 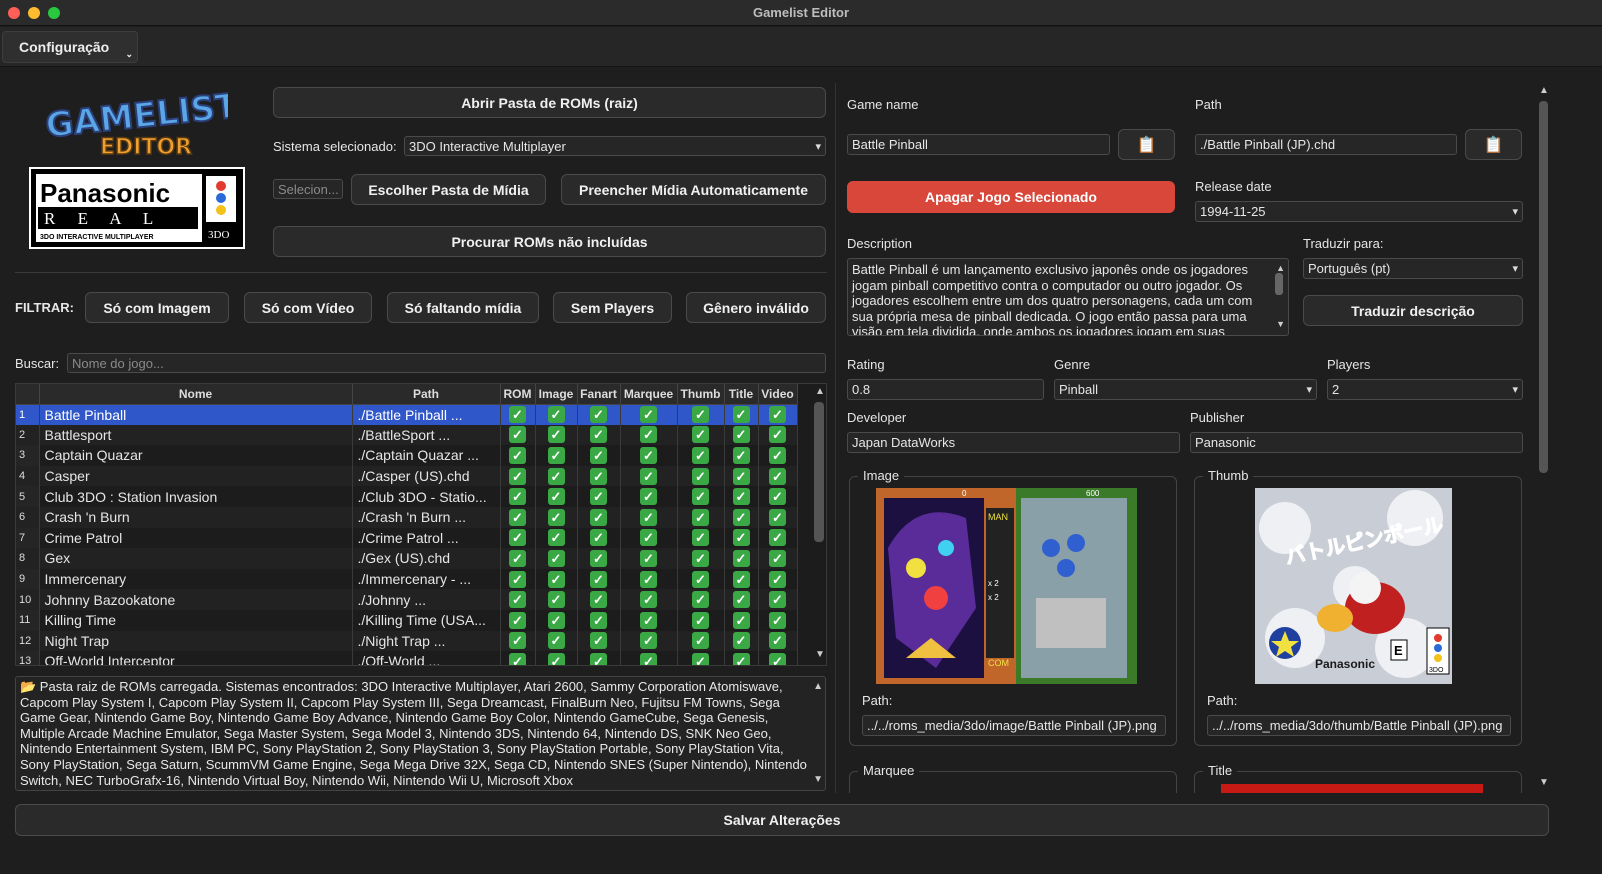 I want to click on save-changes-button: Salvar Alterações, so click(x=782, y=820).